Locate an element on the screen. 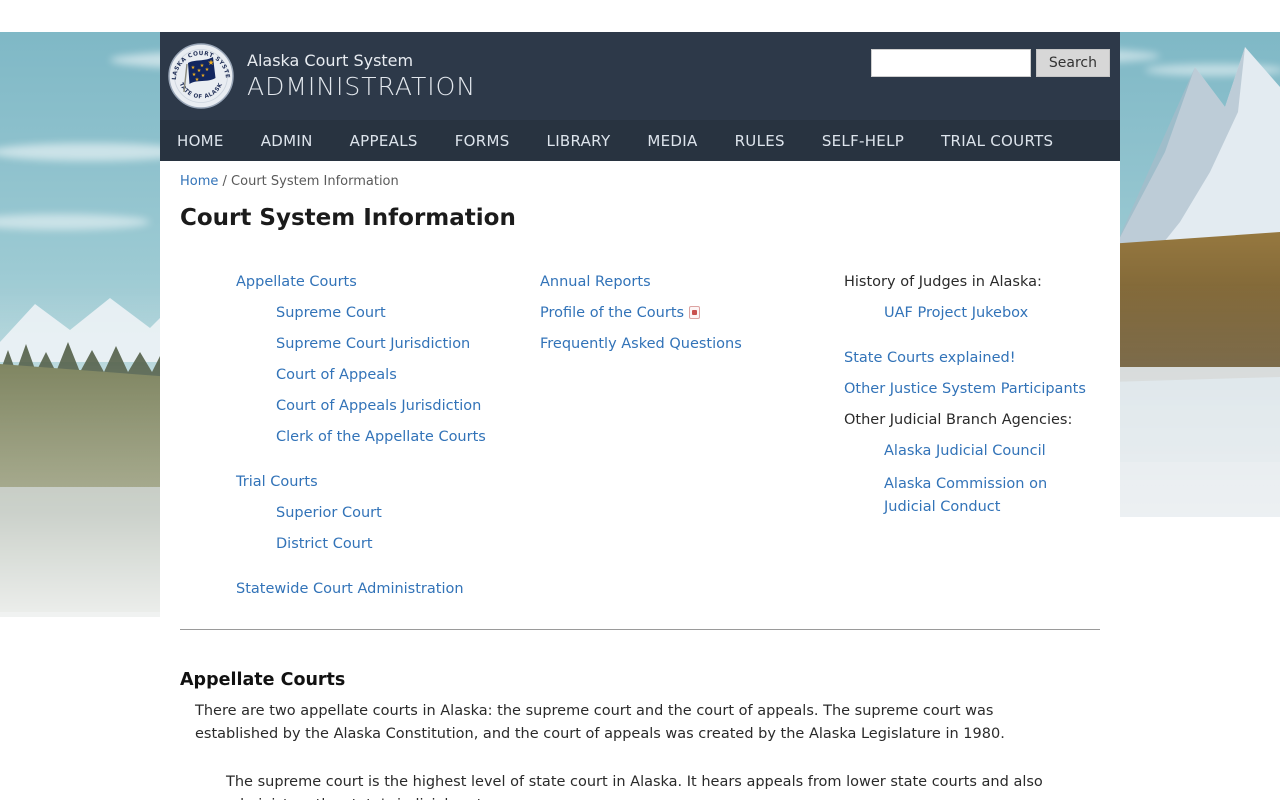  nav-item-self-help: SELF-HELP is located at coordinates (863, 141).